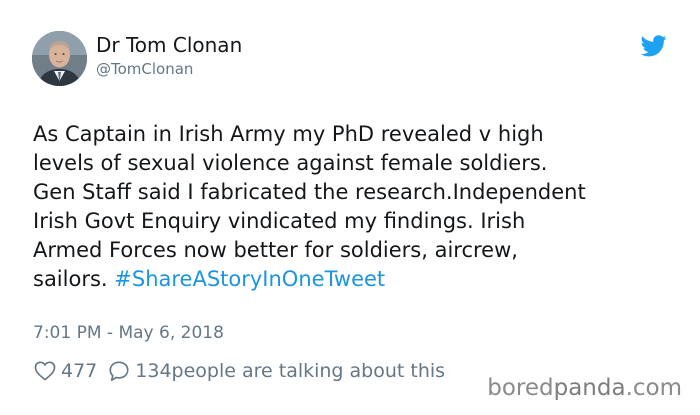 The height and width of the screenshot is (415, 700). Describe the element at coordinates (249, 279) in the screenshot. I see `hashtag-link: #ShareAStoryInOneTweet` at that location.